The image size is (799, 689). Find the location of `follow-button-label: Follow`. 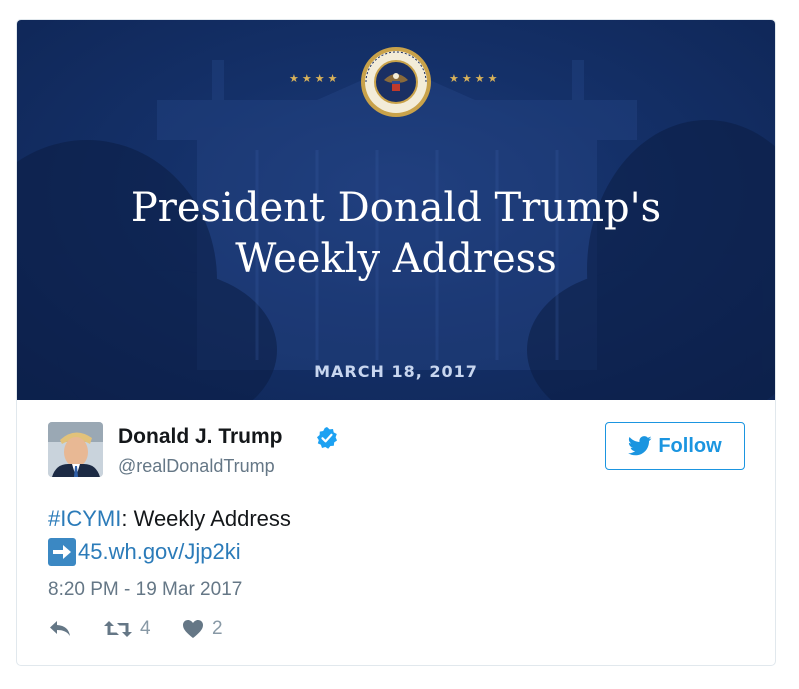

follow-button-label: Follow is located at coordinates (690, 445).